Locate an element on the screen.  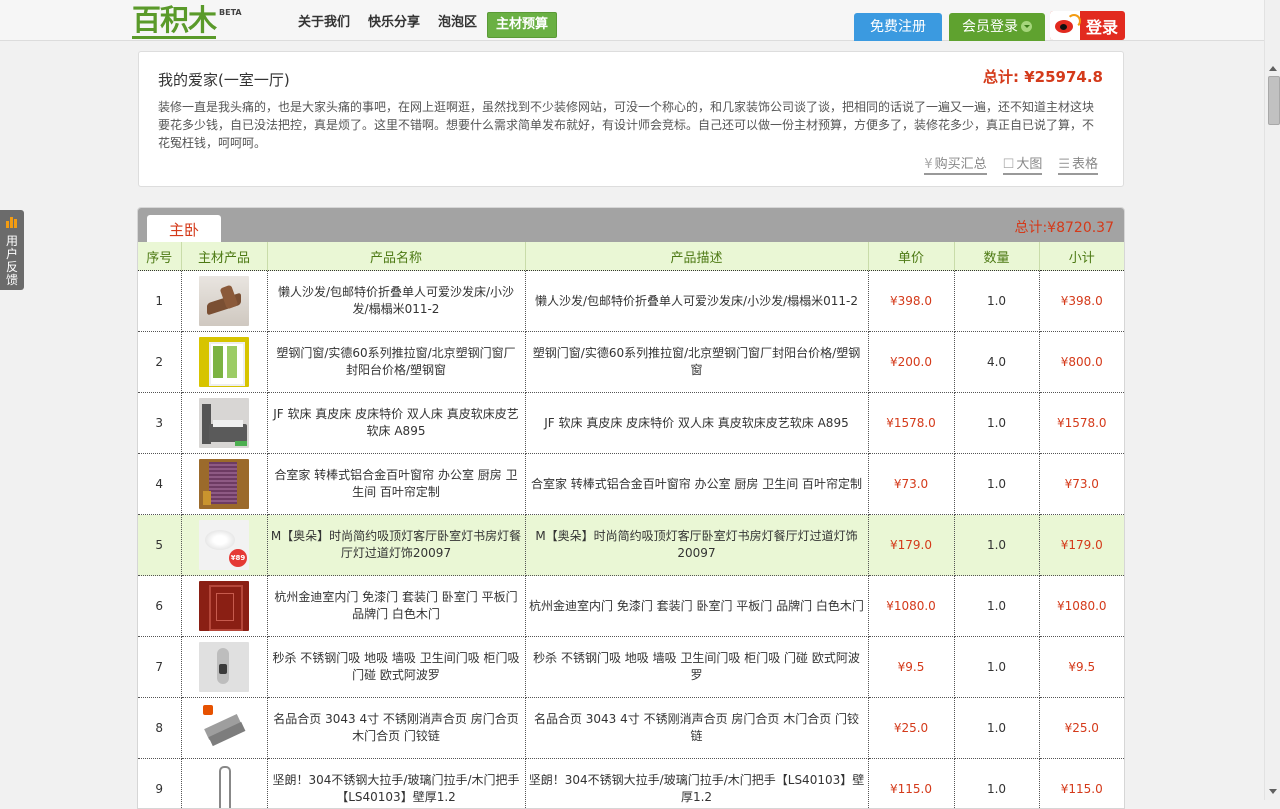
room-tab: 主卧 is located at coordinates (184, 229).